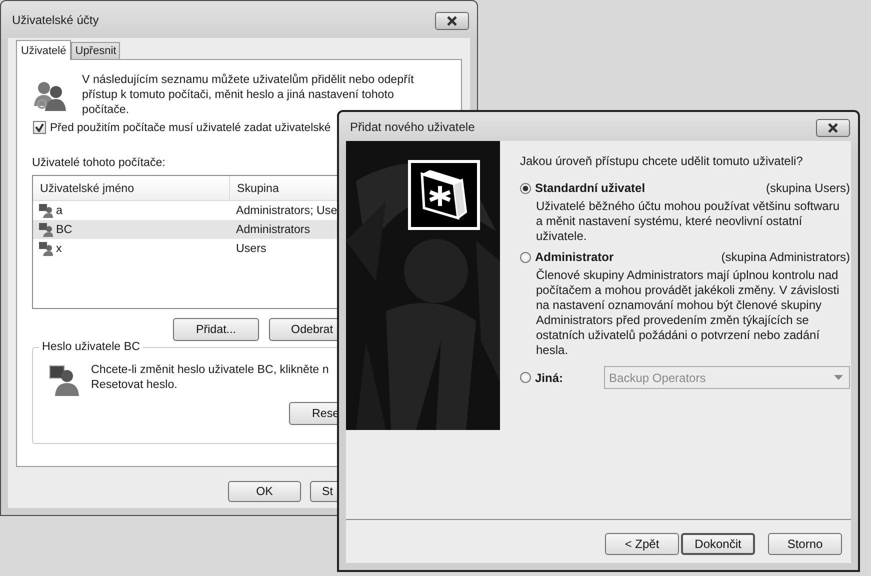 This screenshot has height=576, width=871. I want to click on key-box-icon, so click(444, 195).